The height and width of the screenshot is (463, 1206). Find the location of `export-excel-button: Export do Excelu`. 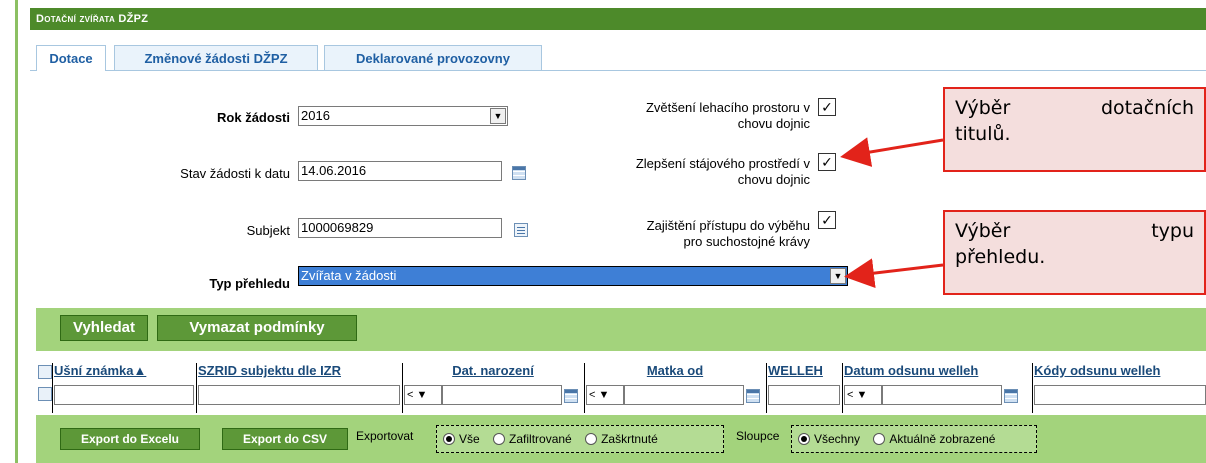

export-excel-button: Export do Excelu is located at coordinates (130, 439).